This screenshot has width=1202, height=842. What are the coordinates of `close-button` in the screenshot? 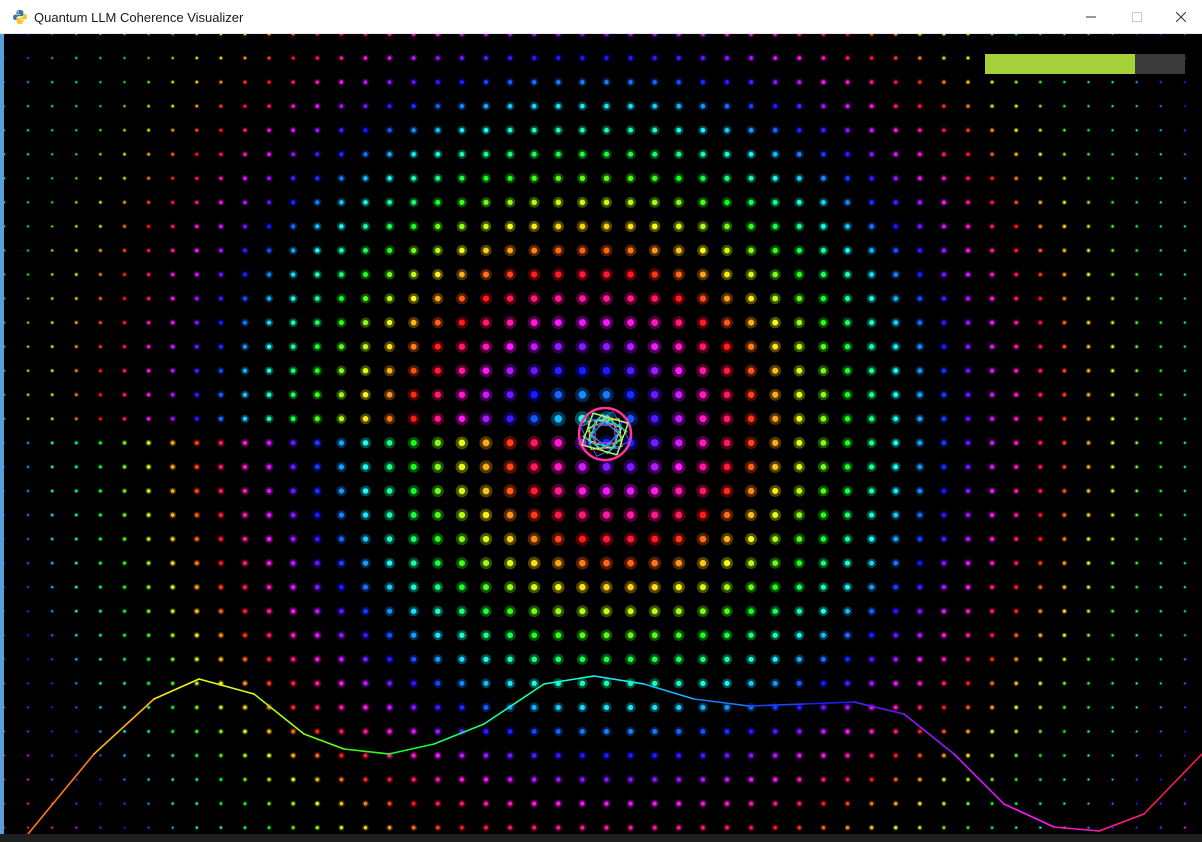 It's located at (1180, 17).